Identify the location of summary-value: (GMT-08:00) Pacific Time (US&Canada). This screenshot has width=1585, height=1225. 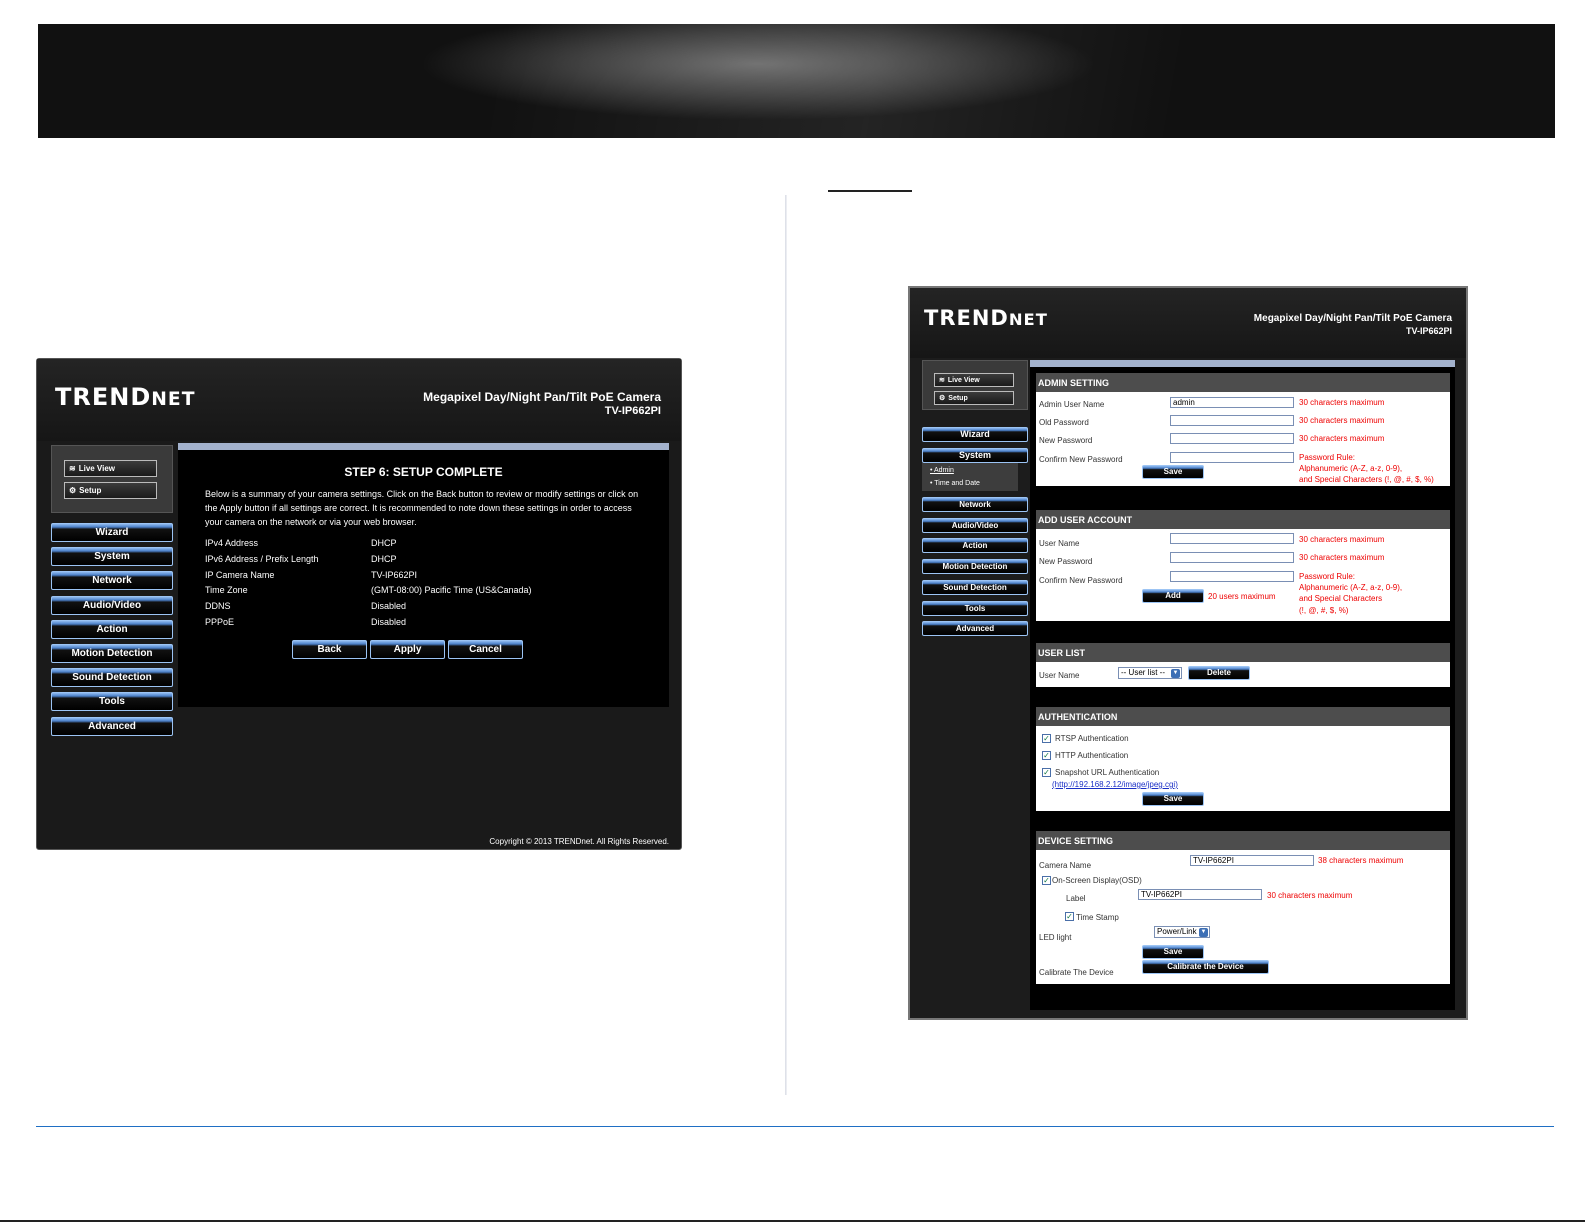
(451, 590).